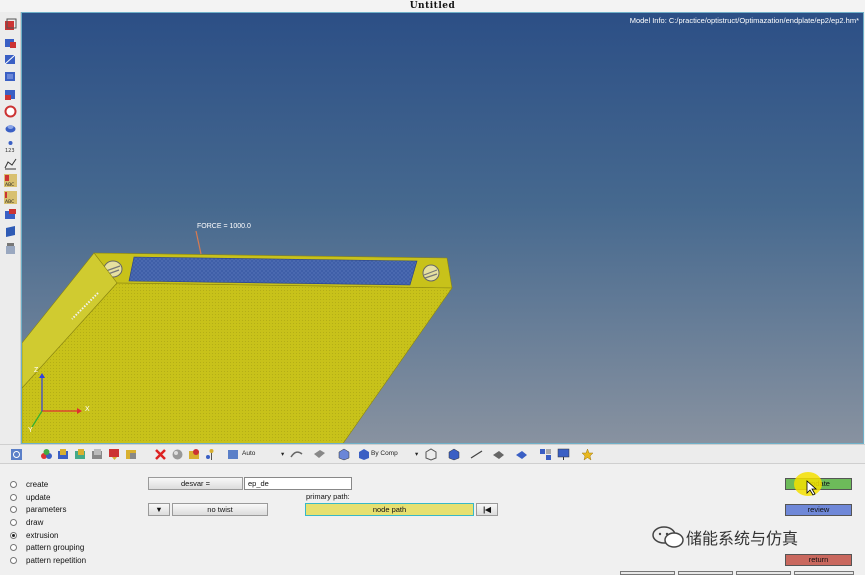 The image size is (865, 575). What do you see at coordinates (38, 509) in the screenshot?
I see `radio-parameters: parameters` at bounding box center [38, 509].